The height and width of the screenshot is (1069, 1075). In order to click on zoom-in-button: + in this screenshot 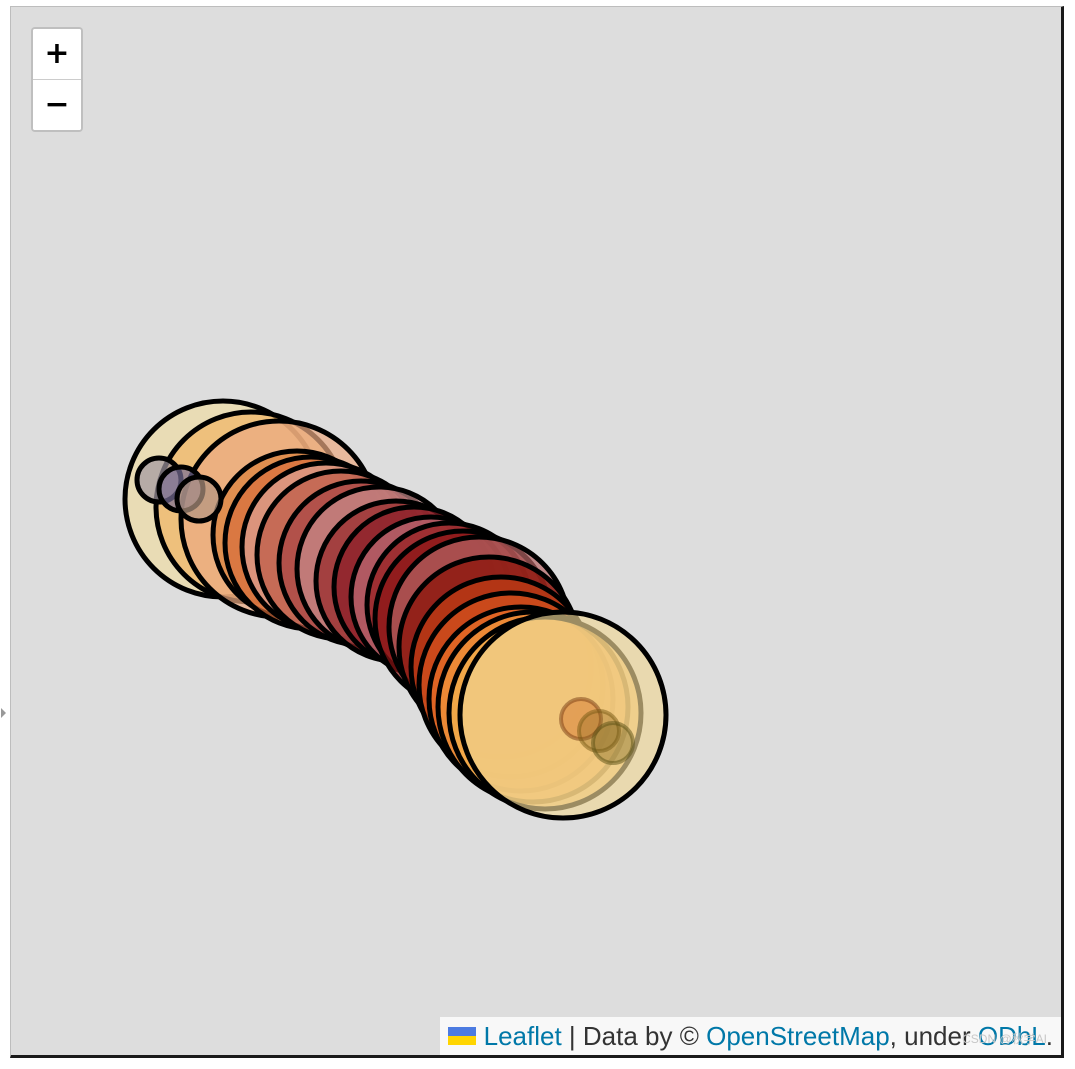, I will do `click(57, 54)`.